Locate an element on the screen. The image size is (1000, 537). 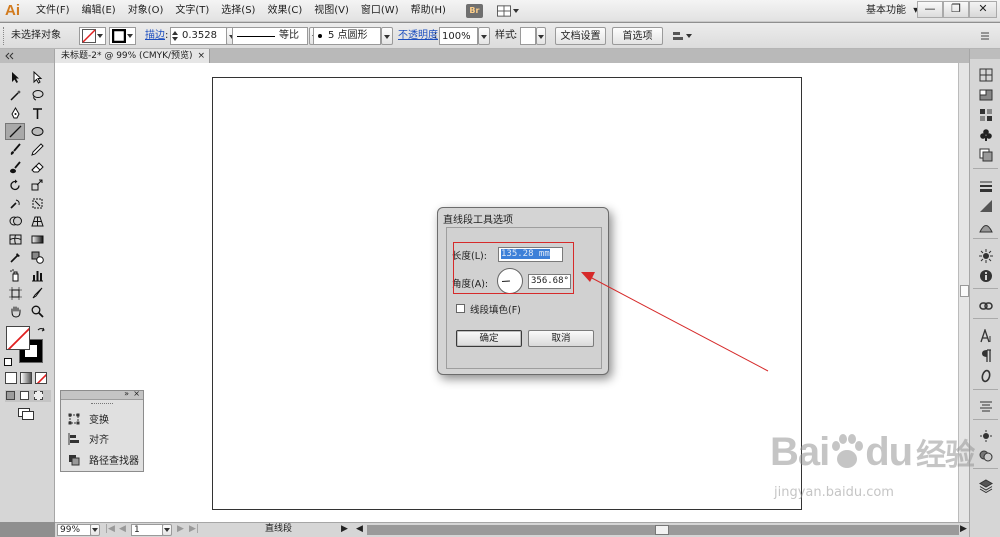
scroll-left-arrow: ◀ is located at coordinates (359, 530).